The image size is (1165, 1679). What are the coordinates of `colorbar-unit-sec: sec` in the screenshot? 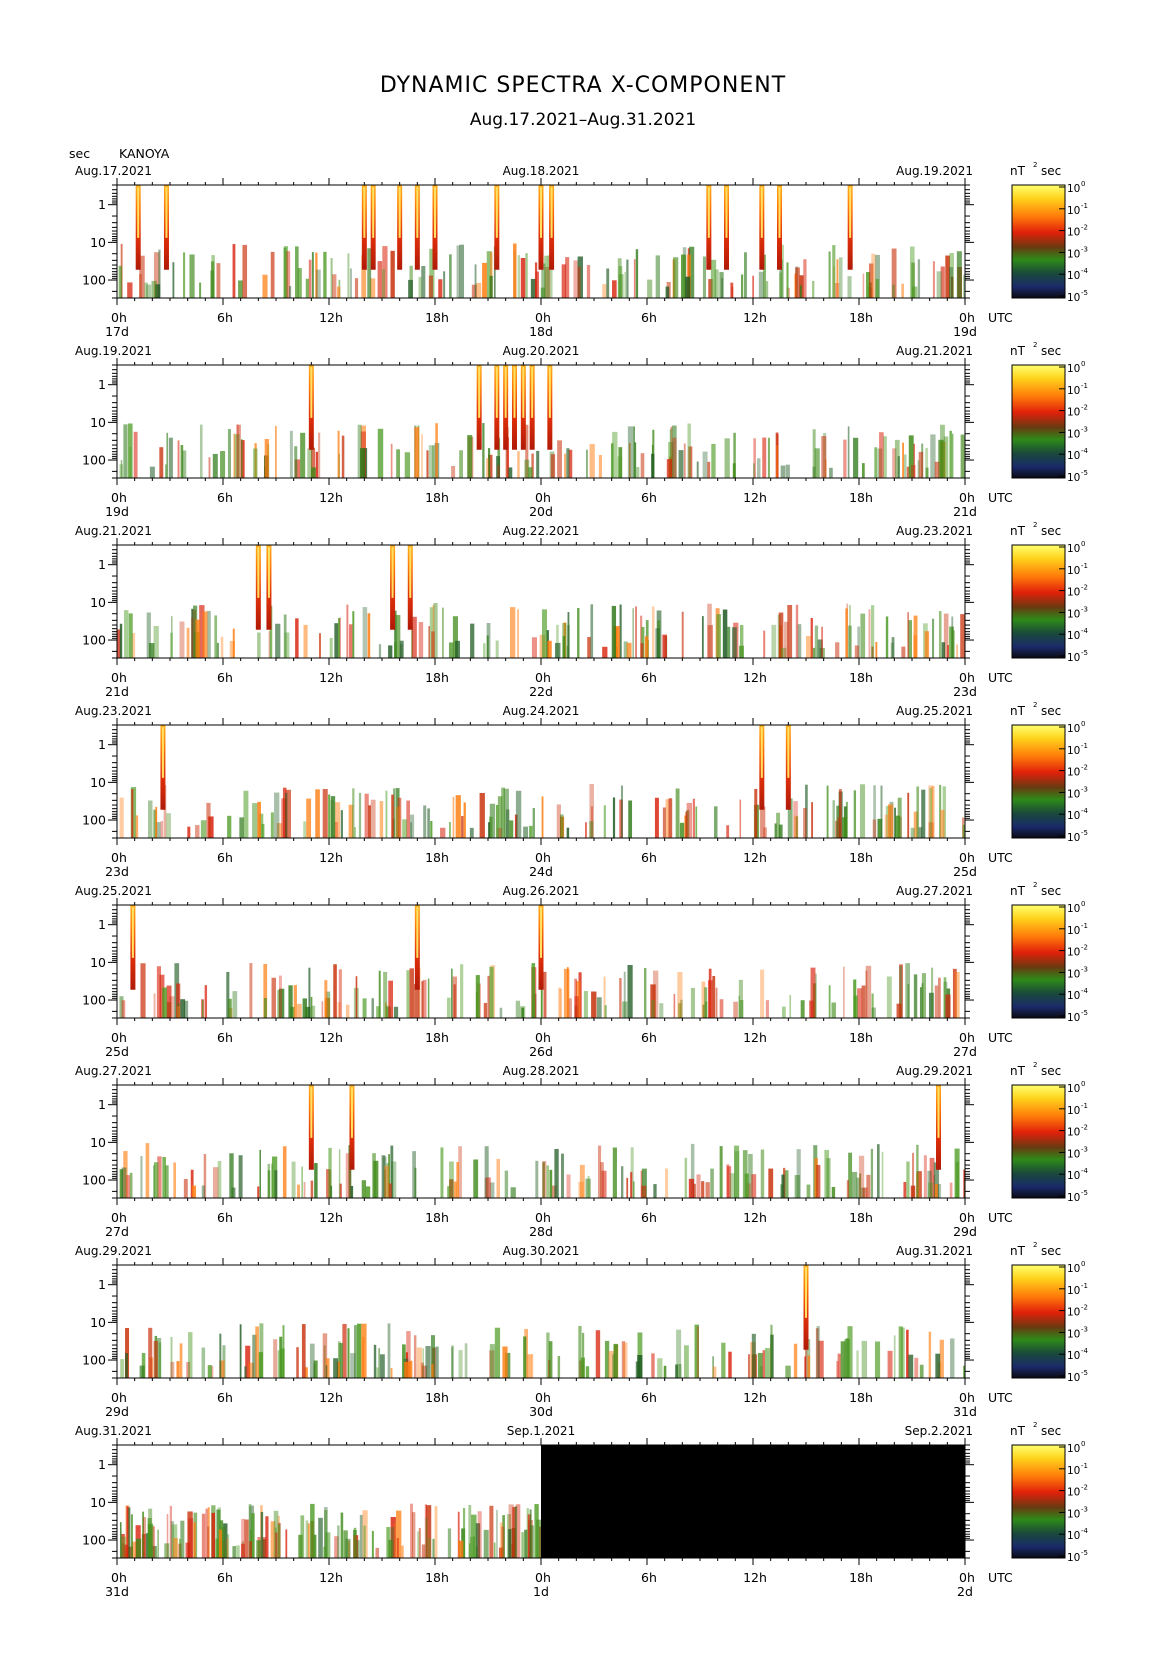 It's located at (1051, 711).